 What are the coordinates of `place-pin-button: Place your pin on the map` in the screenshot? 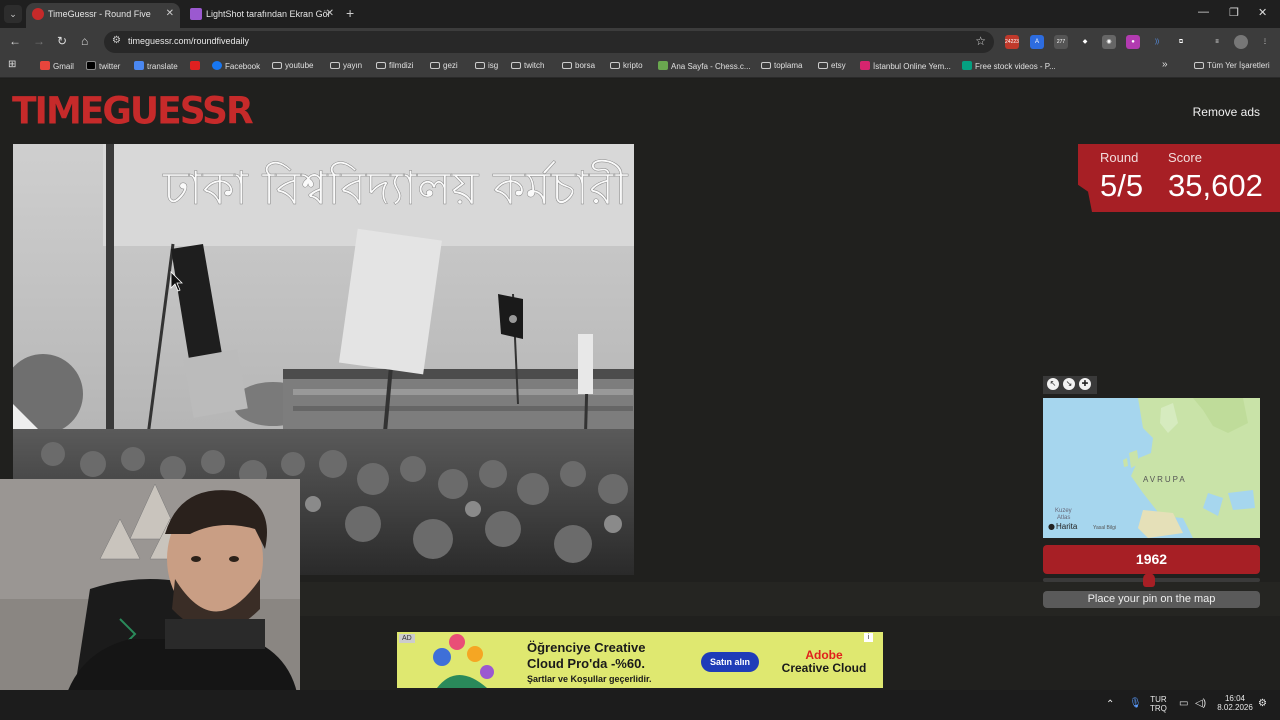 It's located at (1151, 599).